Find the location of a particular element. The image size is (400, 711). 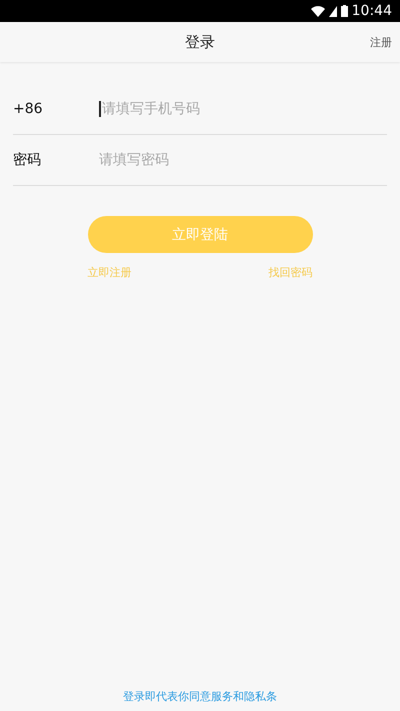

input-field: 请填写手机号码 is located at coordinates (243, 109).